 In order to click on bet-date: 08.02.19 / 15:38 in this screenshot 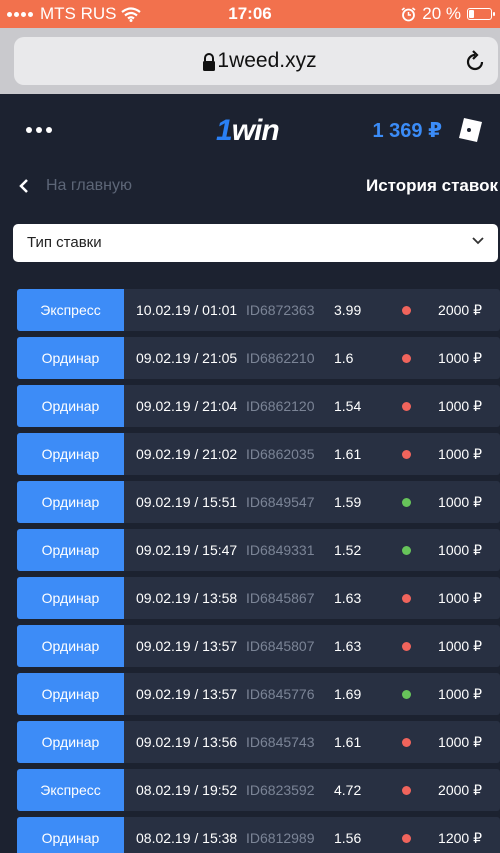, I will do `click(187, 838)`.